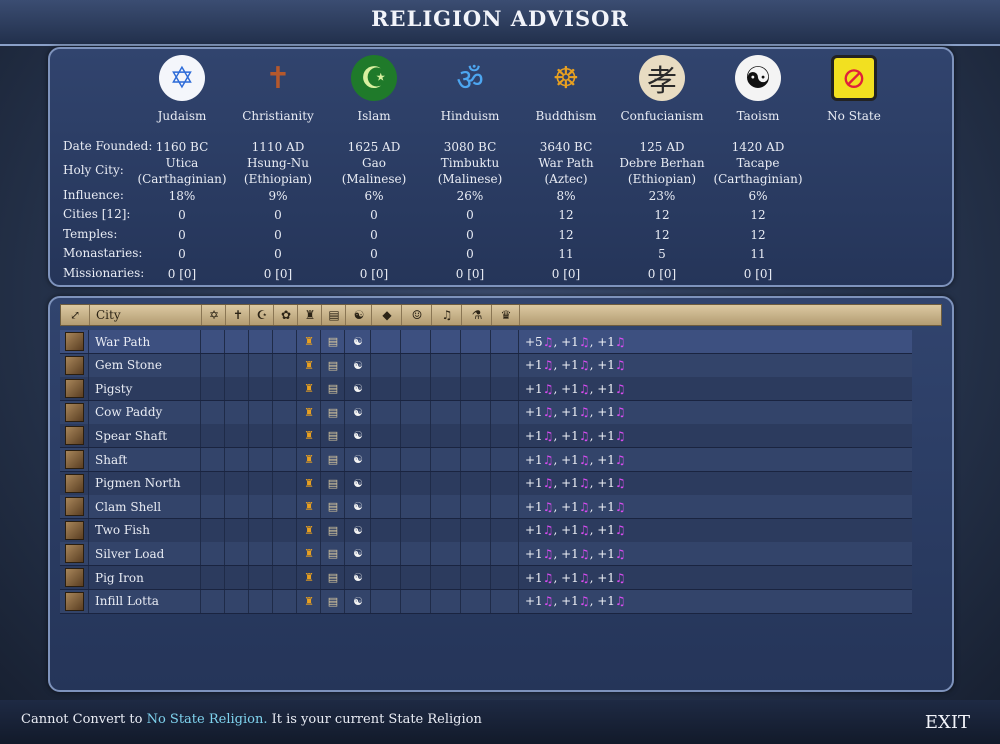  Describe the element at coordinates (261, 315) in the screenshot. I see `islam-icon-header: ☪` at that location.